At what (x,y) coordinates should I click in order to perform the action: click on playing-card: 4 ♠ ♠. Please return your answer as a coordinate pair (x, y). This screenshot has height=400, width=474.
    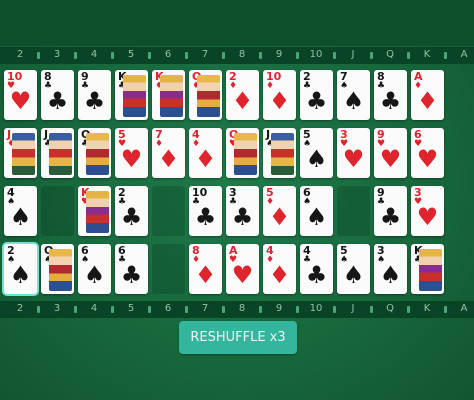
    Looking at the image, I should click on (20, 211).